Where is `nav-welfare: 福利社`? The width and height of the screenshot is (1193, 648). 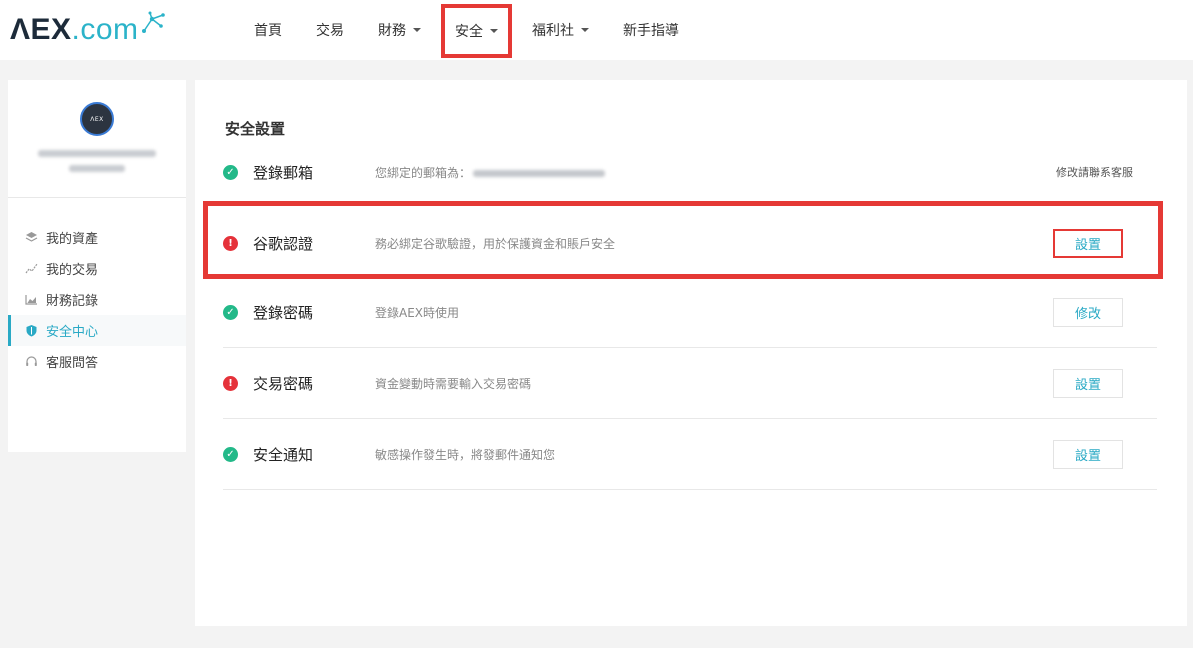 nav-welfare: 福利社 is located at coordinates (560, 30).